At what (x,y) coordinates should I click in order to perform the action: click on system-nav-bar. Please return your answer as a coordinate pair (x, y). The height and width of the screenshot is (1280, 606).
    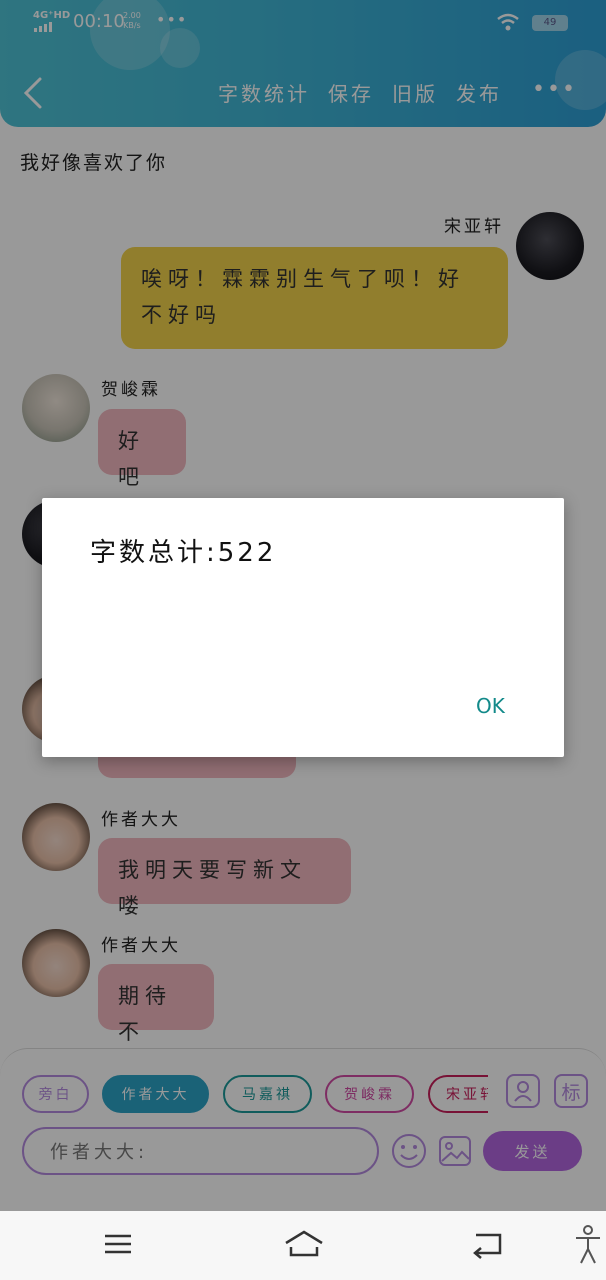
    Looking at the image, I should click on (303, 1245).